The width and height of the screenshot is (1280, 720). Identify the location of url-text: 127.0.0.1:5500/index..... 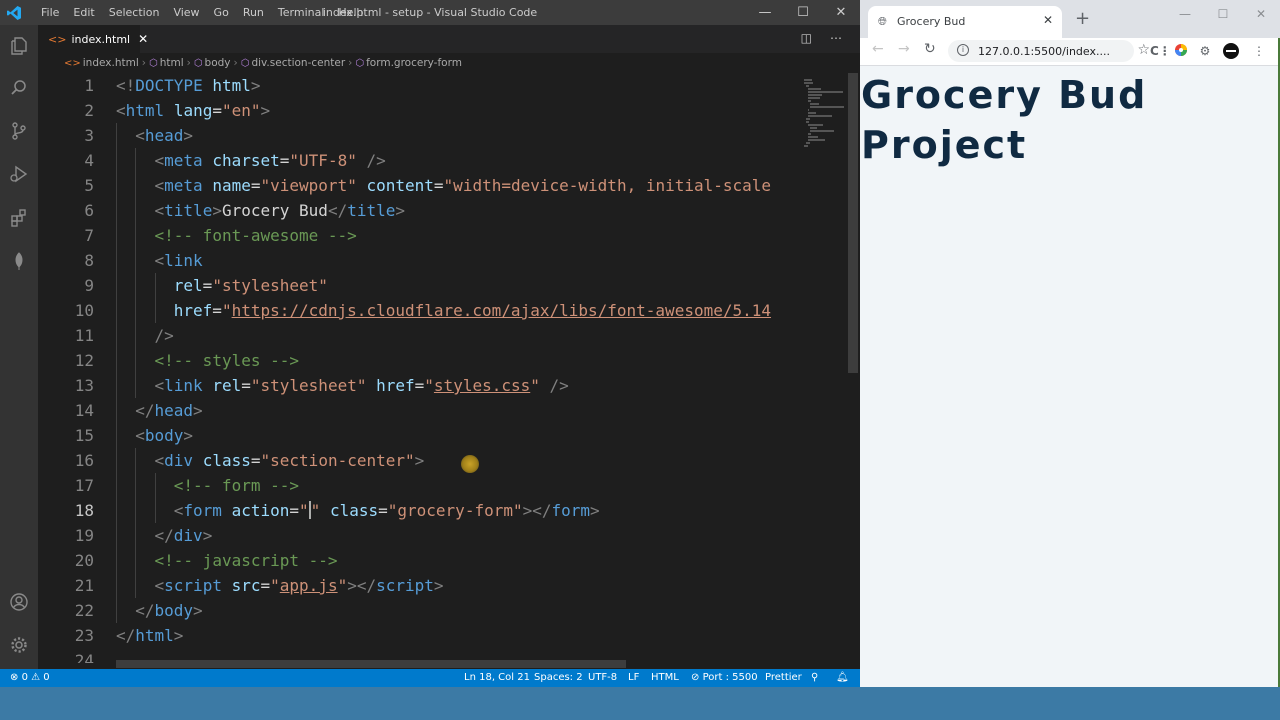
(1044, 51).